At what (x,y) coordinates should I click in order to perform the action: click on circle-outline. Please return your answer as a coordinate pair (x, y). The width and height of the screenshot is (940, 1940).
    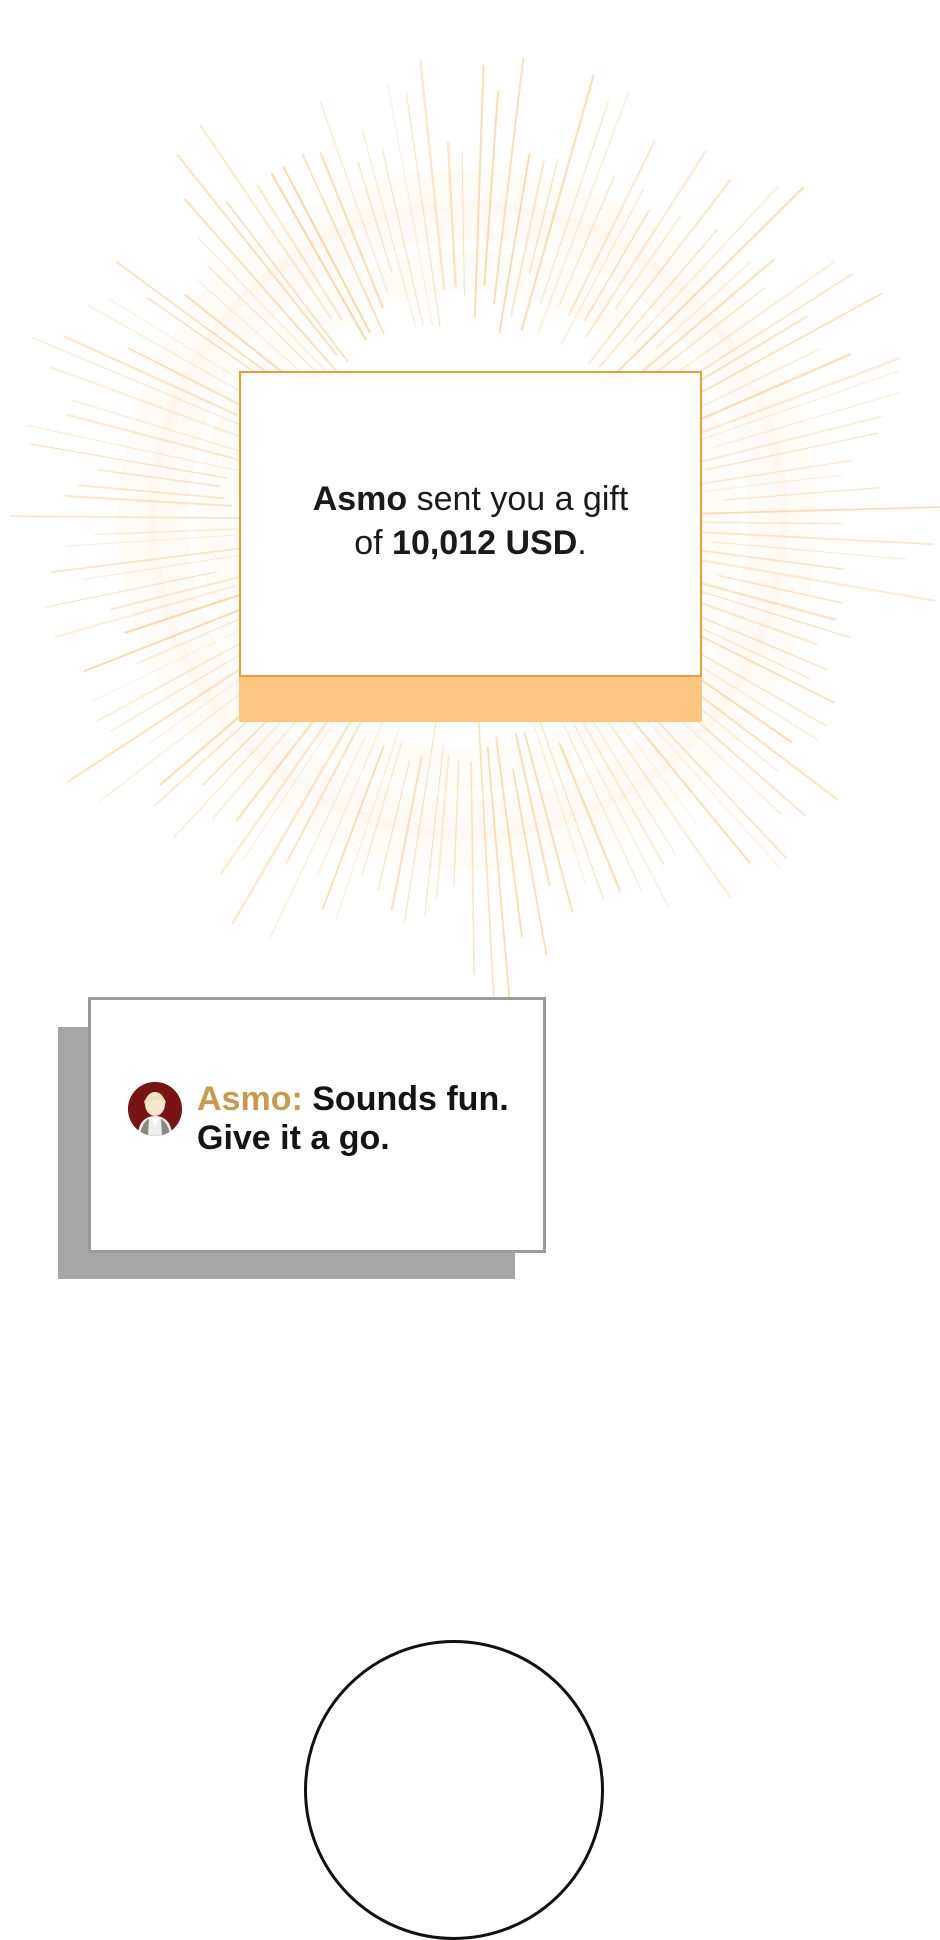
    Looking at the image, I should click on (454, 1790).